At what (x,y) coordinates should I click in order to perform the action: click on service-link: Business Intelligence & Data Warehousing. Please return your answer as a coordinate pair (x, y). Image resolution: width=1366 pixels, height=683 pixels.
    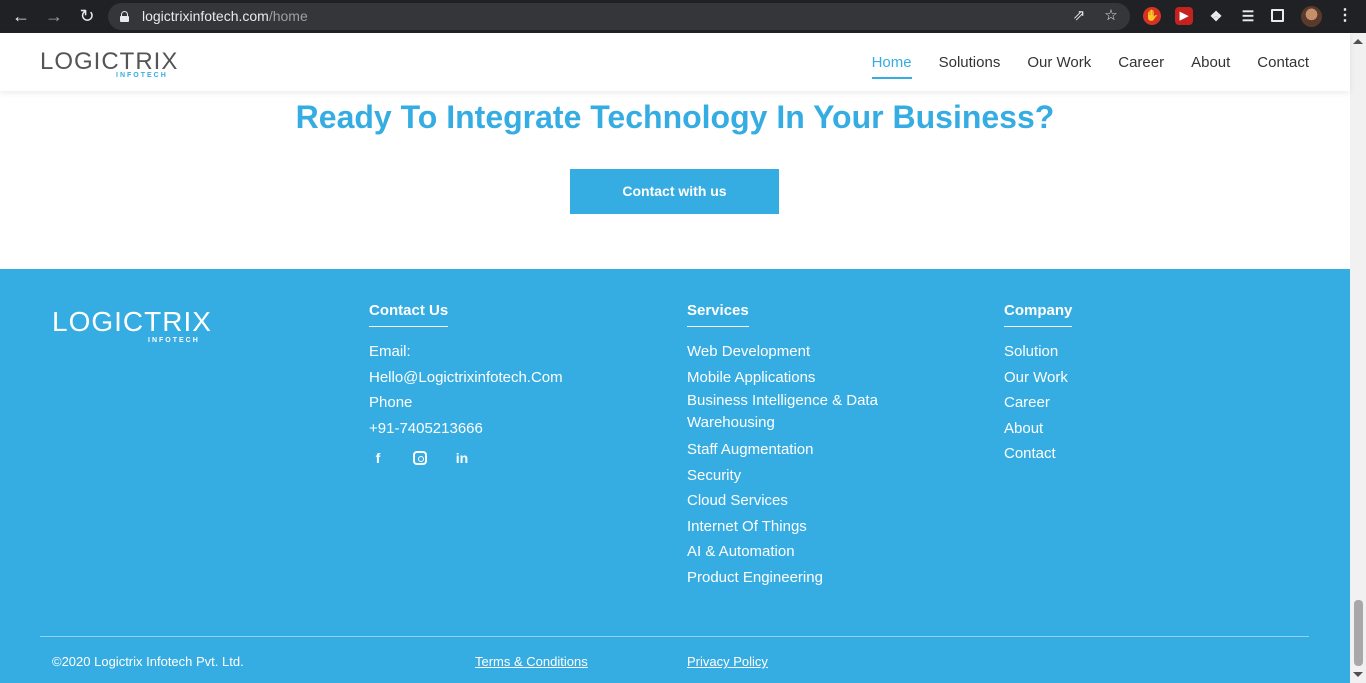
    Looking at the image, I should click on (802, 412).